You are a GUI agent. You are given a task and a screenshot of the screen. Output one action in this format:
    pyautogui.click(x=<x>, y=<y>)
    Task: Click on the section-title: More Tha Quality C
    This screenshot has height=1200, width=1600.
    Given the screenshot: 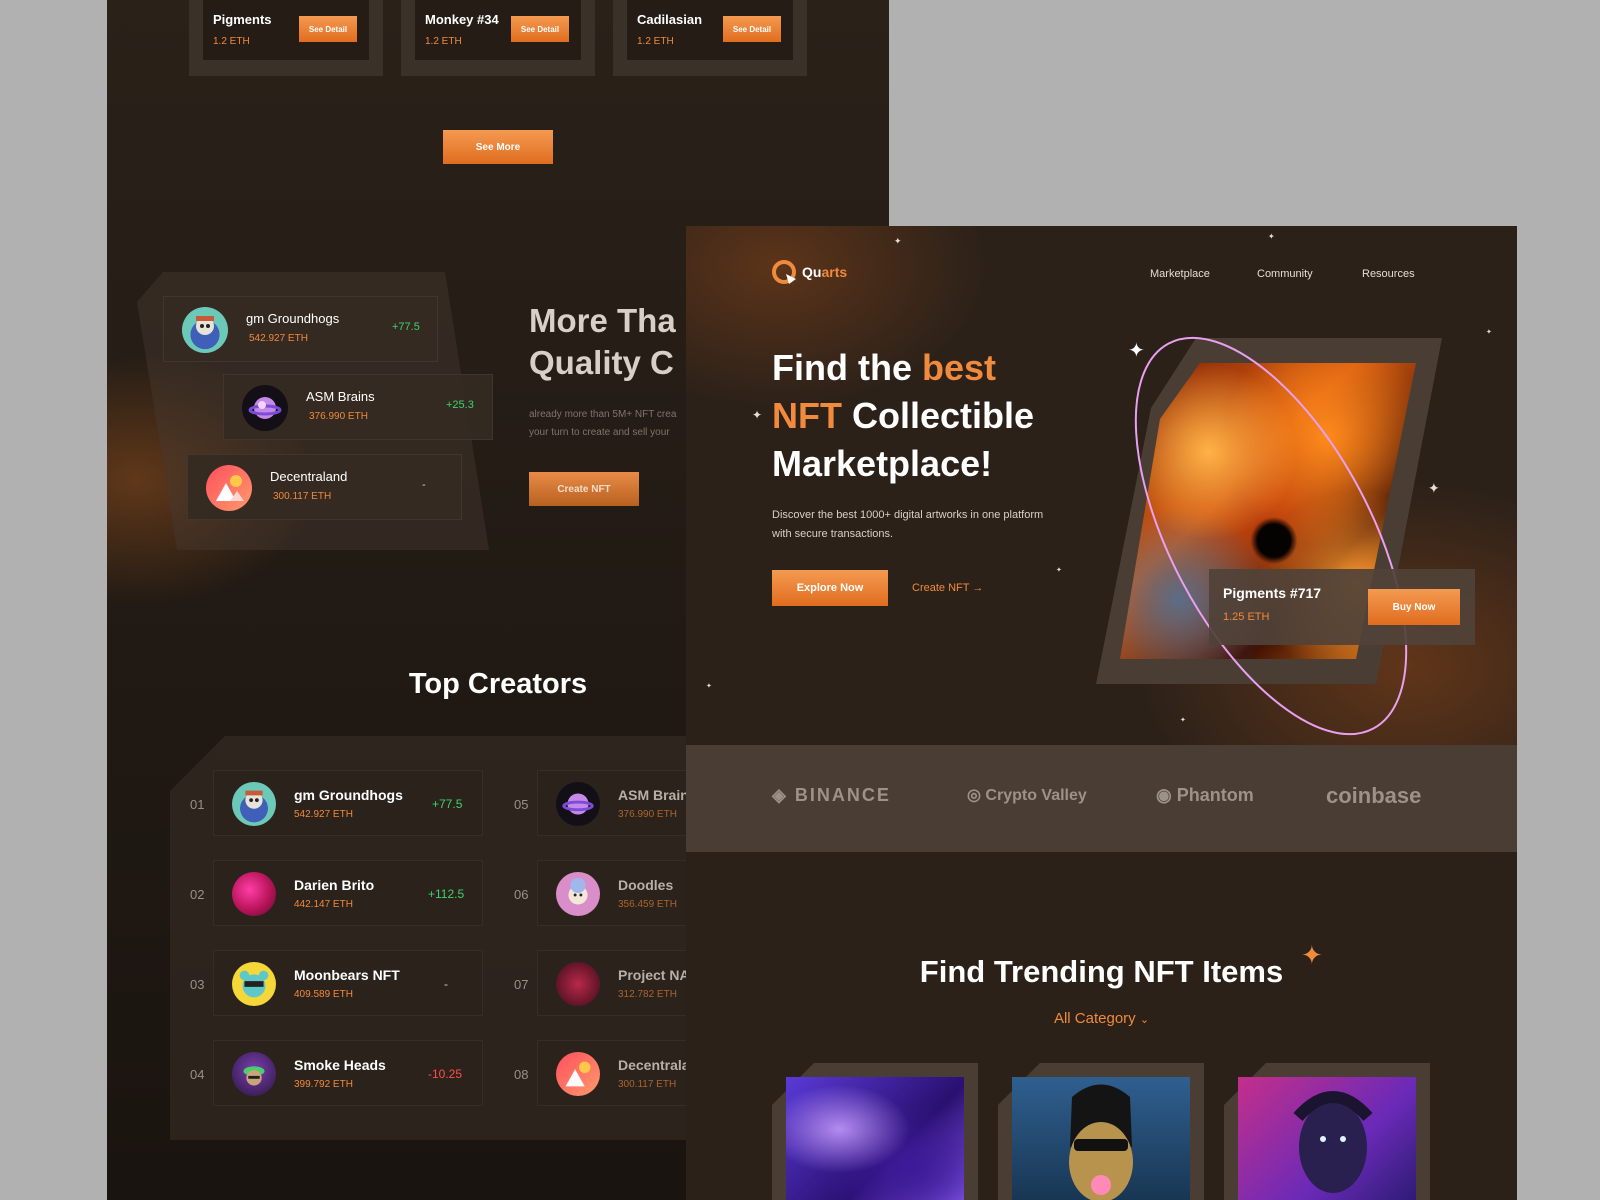 What is the action you would take?
    pyautogui.click(x=602, y=341)
    